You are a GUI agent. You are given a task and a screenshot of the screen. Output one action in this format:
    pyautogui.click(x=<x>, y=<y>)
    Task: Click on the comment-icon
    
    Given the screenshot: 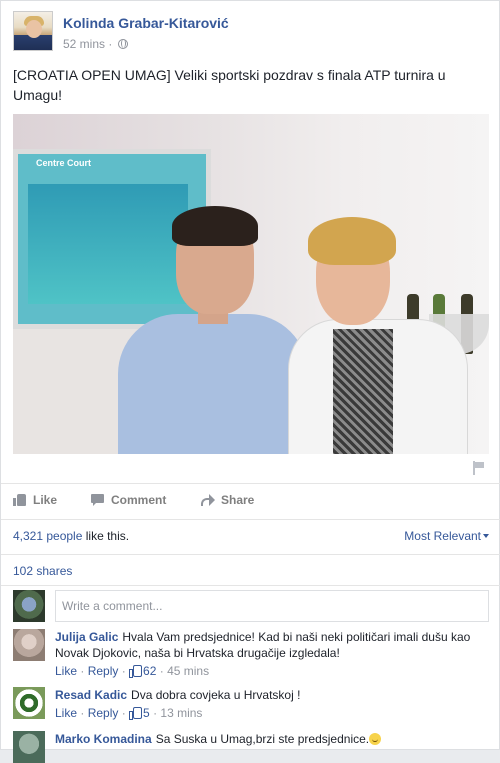 What is the action you would take?
    pyautogui.click(x=98, y=500)
    